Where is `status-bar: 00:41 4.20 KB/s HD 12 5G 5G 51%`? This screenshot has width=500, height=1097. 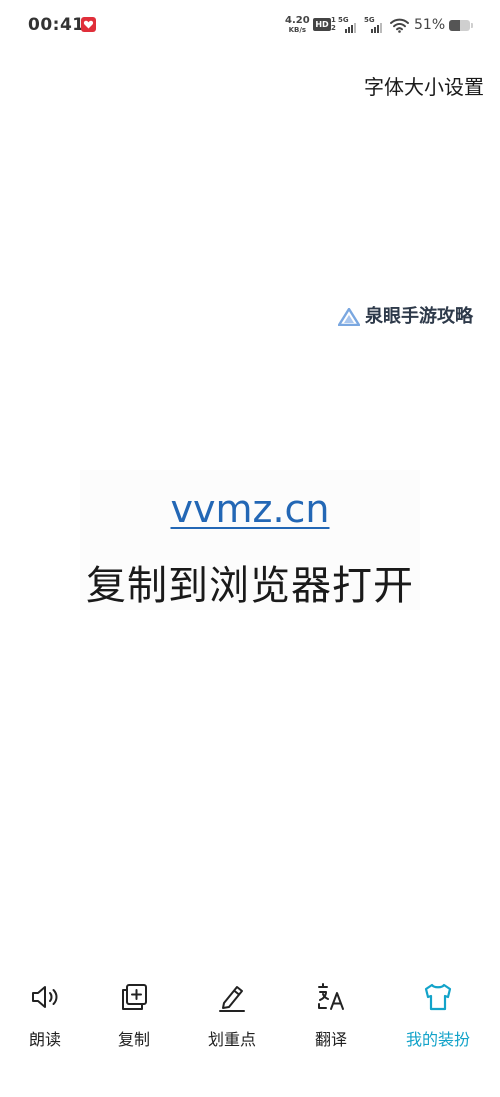
status-bar: 00:41 4.20 KB/s HD 12 5G 5G 51% is located at coordinates (250, 26).